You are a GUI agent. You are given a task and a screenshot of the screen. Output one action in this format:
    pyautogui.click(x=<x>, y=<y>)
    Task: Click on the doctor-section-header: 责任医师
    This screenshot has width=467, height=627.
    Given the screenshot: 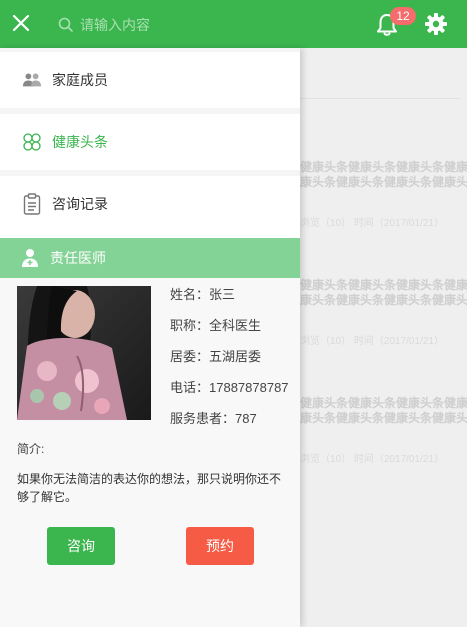 What is the action you would take?
    pyautogui.click(x=150, y=258)
    